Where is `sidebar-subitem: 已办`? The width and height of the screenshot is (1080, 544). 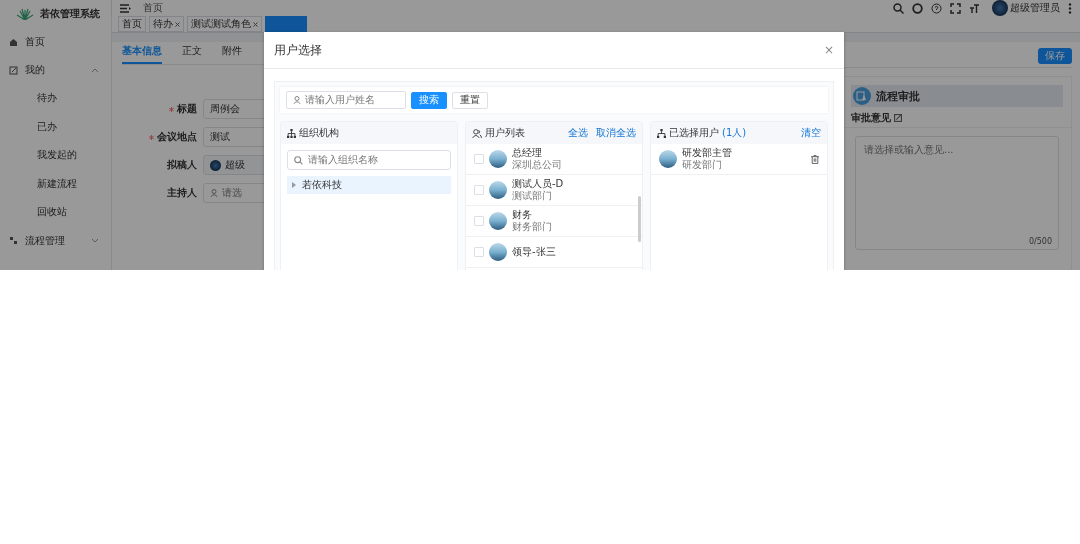 sidebar-subitem: 已办 is located at coordinates (55, 126).